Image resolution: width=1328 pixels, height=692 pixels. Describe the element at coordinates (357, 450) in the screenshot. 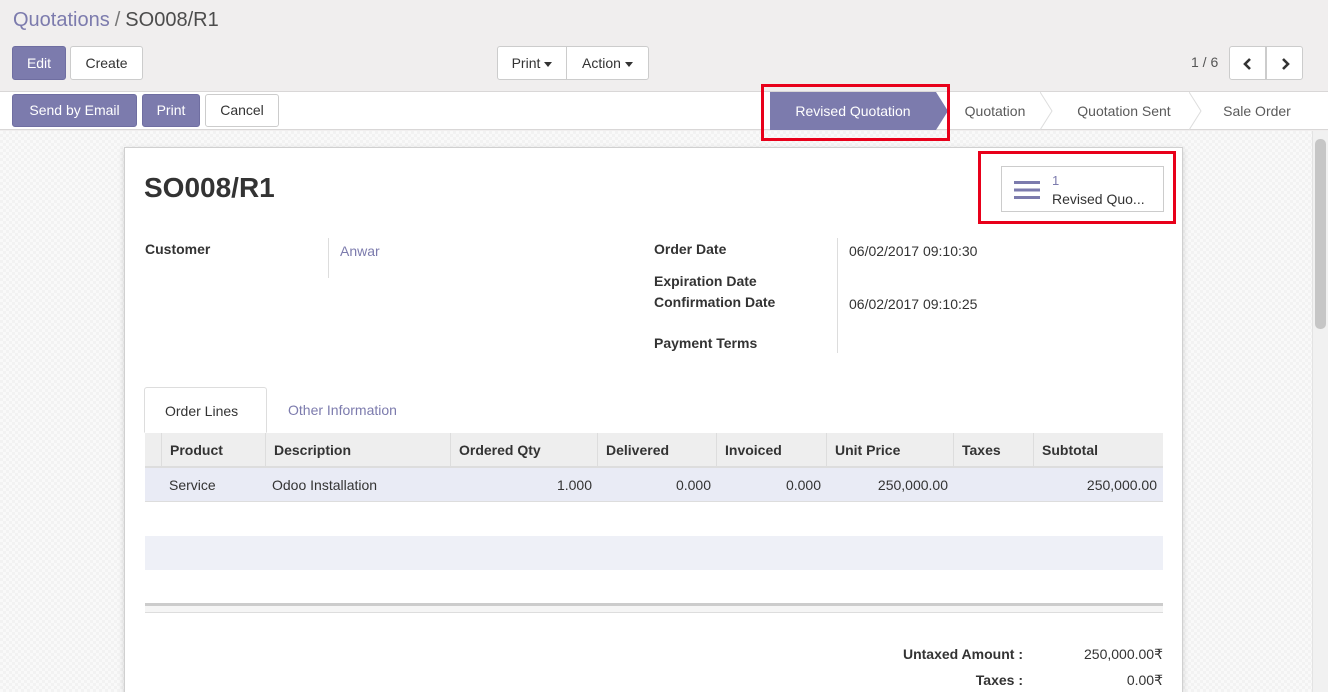

I see `column-header-description: Description` at that location.